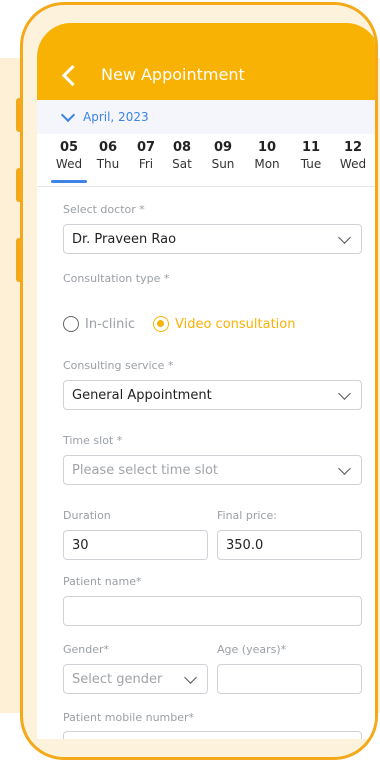 The width and height of the screenshot is (380, 763). Describe the element at coordinates (212, 239) in the screenshot. I see `doctor-select: Dr. Praveen Rao` at that location.